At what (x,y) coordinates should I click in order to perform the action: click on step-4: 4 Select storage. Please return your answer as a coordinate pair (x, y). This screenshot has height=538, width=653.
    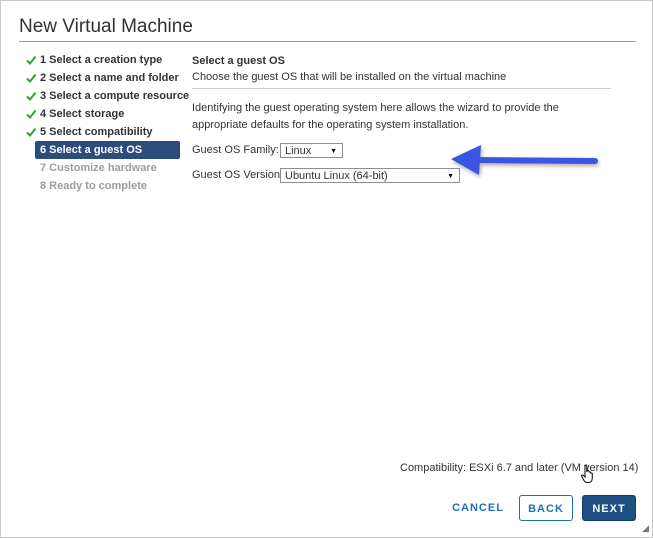
    Looking at the image, I should click on (101, 114).